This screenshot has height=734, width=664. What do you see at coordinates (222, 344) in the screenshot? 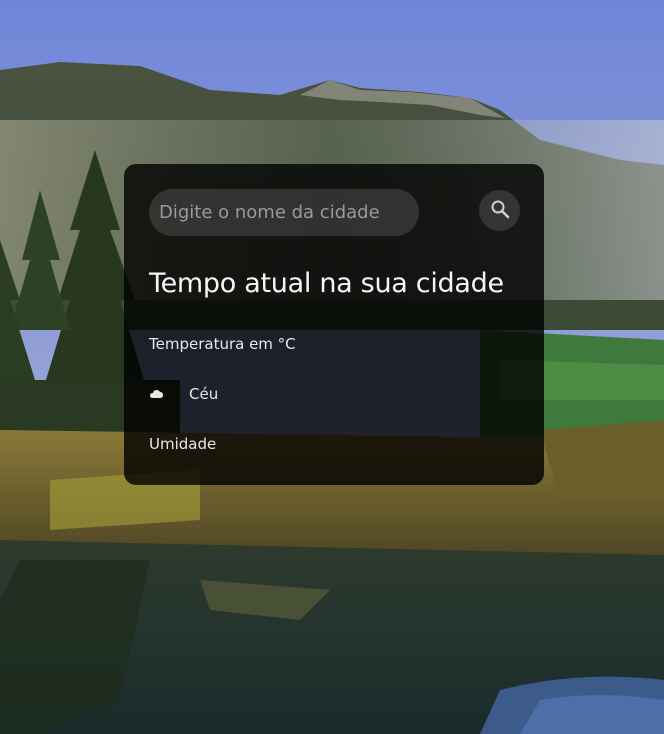
I see `temperature-label: Temperatura em °C` at bounding box center [222, 344].